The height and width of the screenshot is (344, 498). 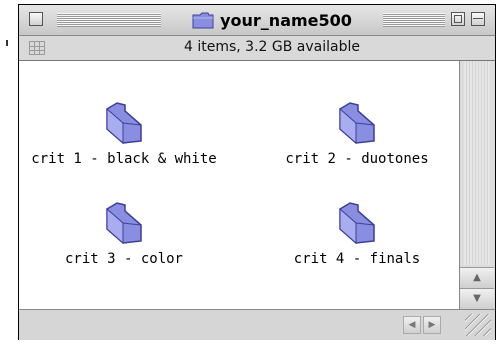 I want to click on scroll-up-button: ▲, so click(x=477, y=277).